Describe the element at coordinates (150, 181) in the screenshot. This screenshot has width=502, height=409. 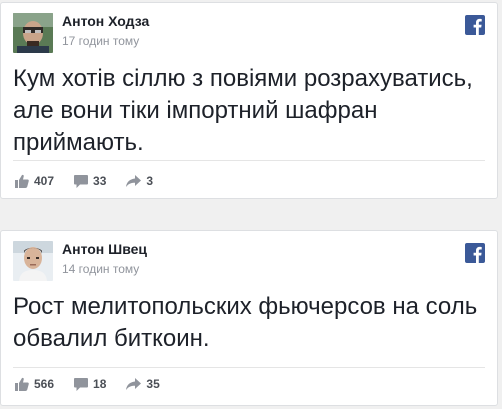
I see `share-count: 3` at that location.